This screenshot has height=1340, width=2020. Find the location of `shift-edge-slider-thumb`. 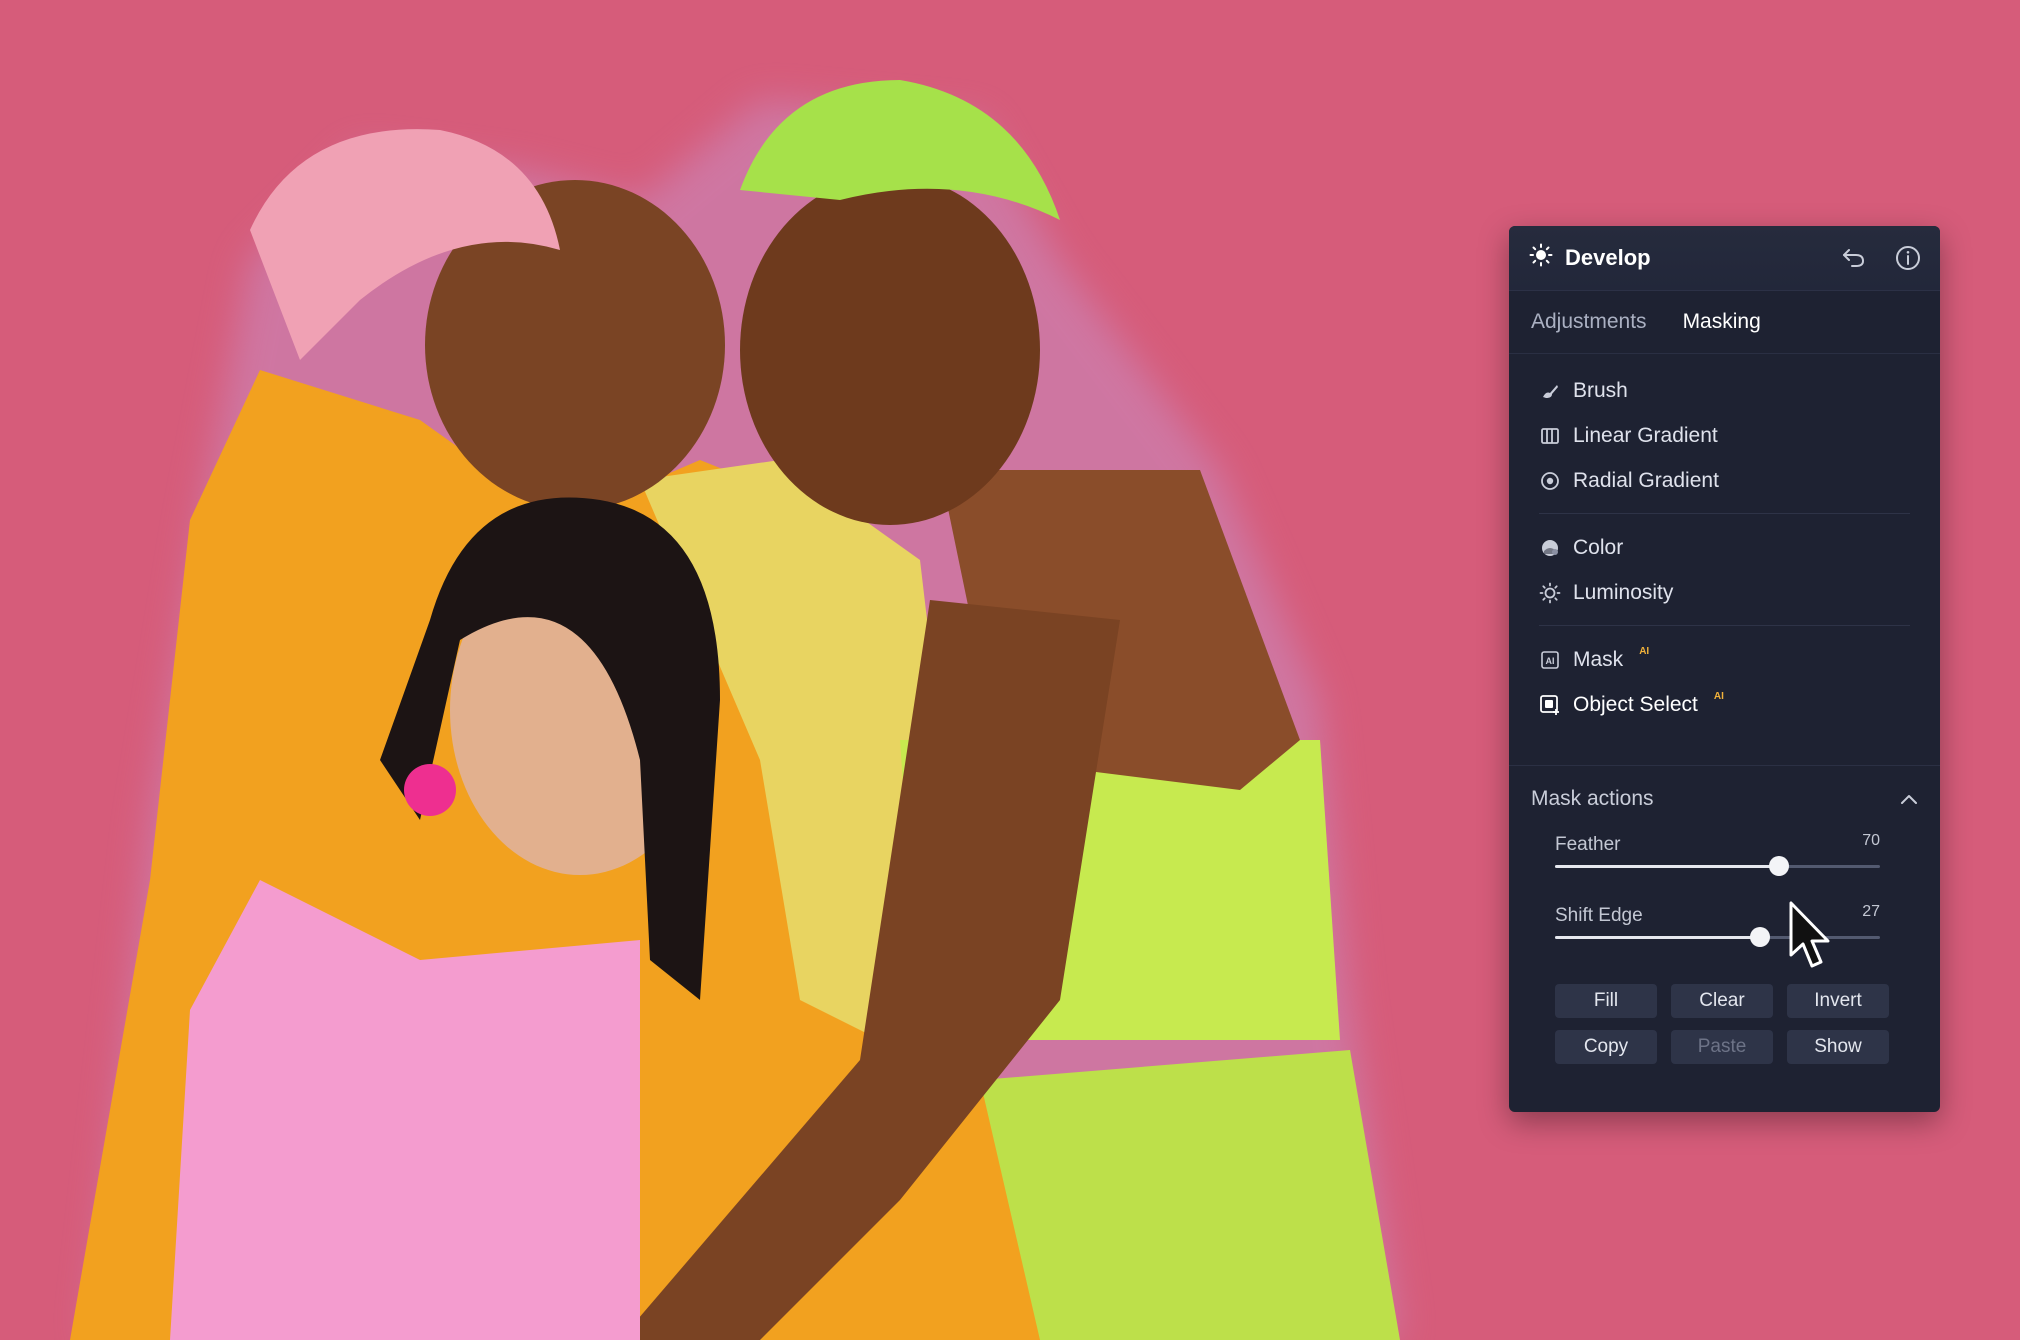

shift-edge-slider-thumb is located at coordinates (1759, 937).